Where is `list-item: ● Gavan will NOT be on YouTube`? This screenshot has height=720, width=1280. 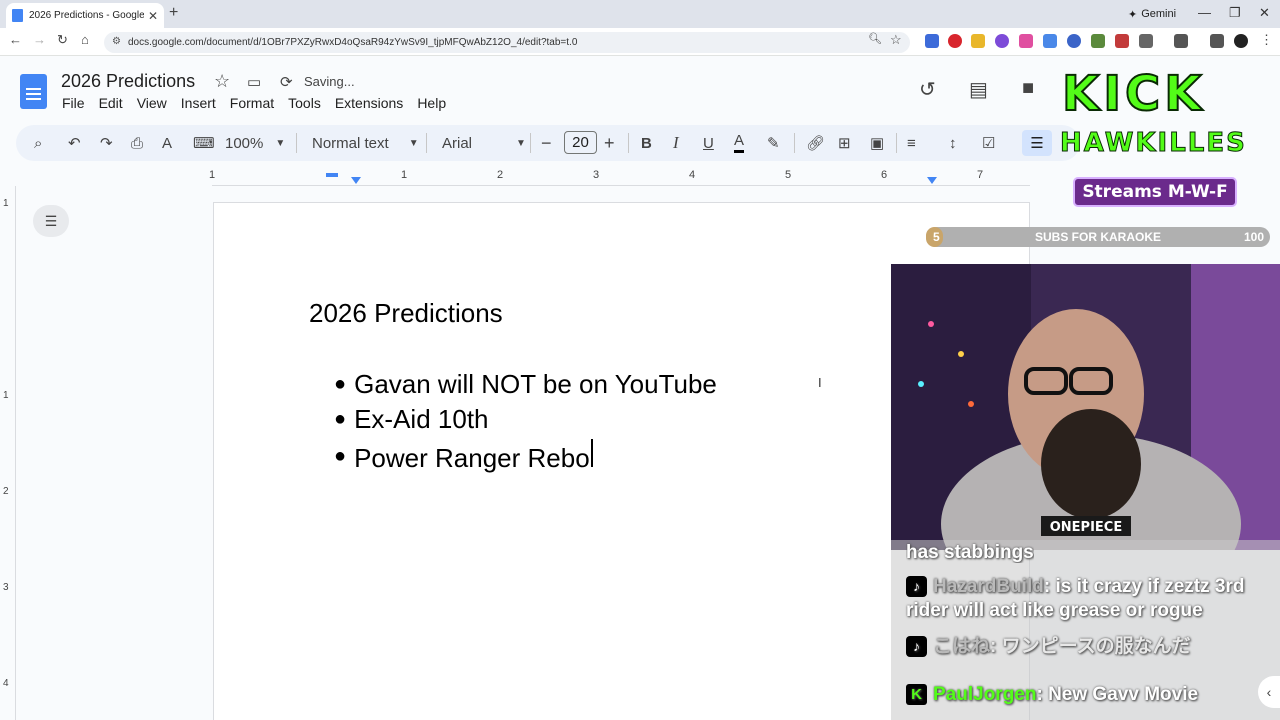 list-item: ● Gavan will NOT be on YouTube is located at coordinates (525, 384).